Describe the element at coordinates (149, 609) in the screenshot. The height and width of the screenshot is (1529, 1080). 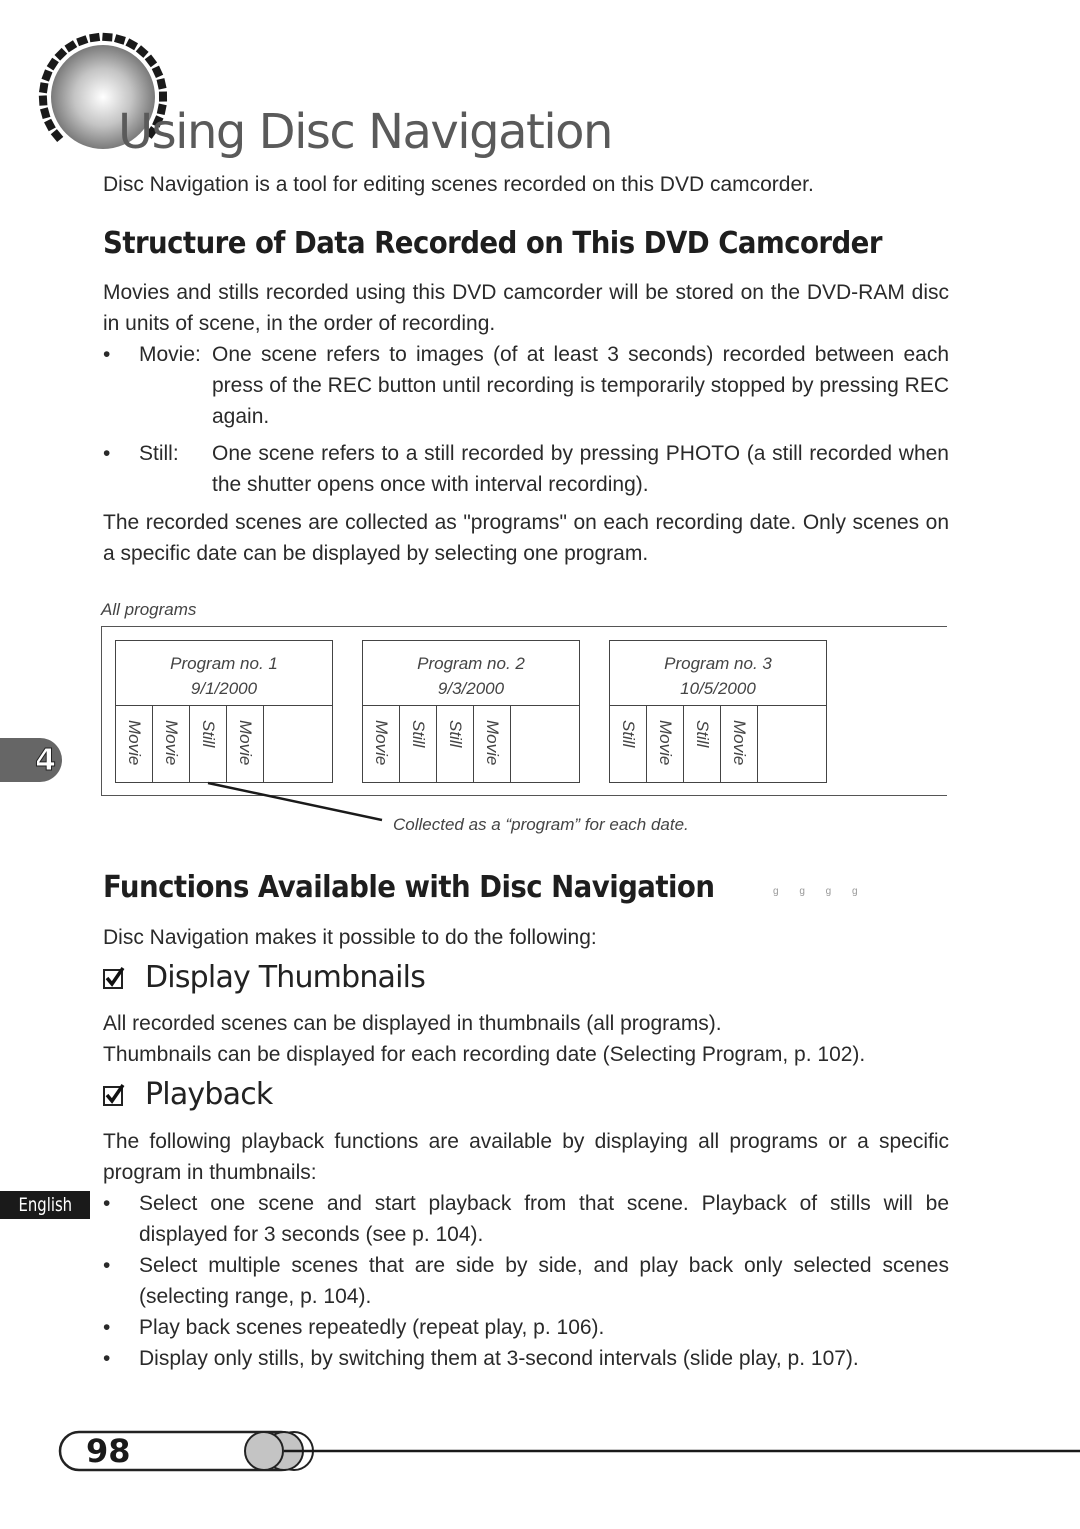
I see `diagram-label: All programs` at that location.